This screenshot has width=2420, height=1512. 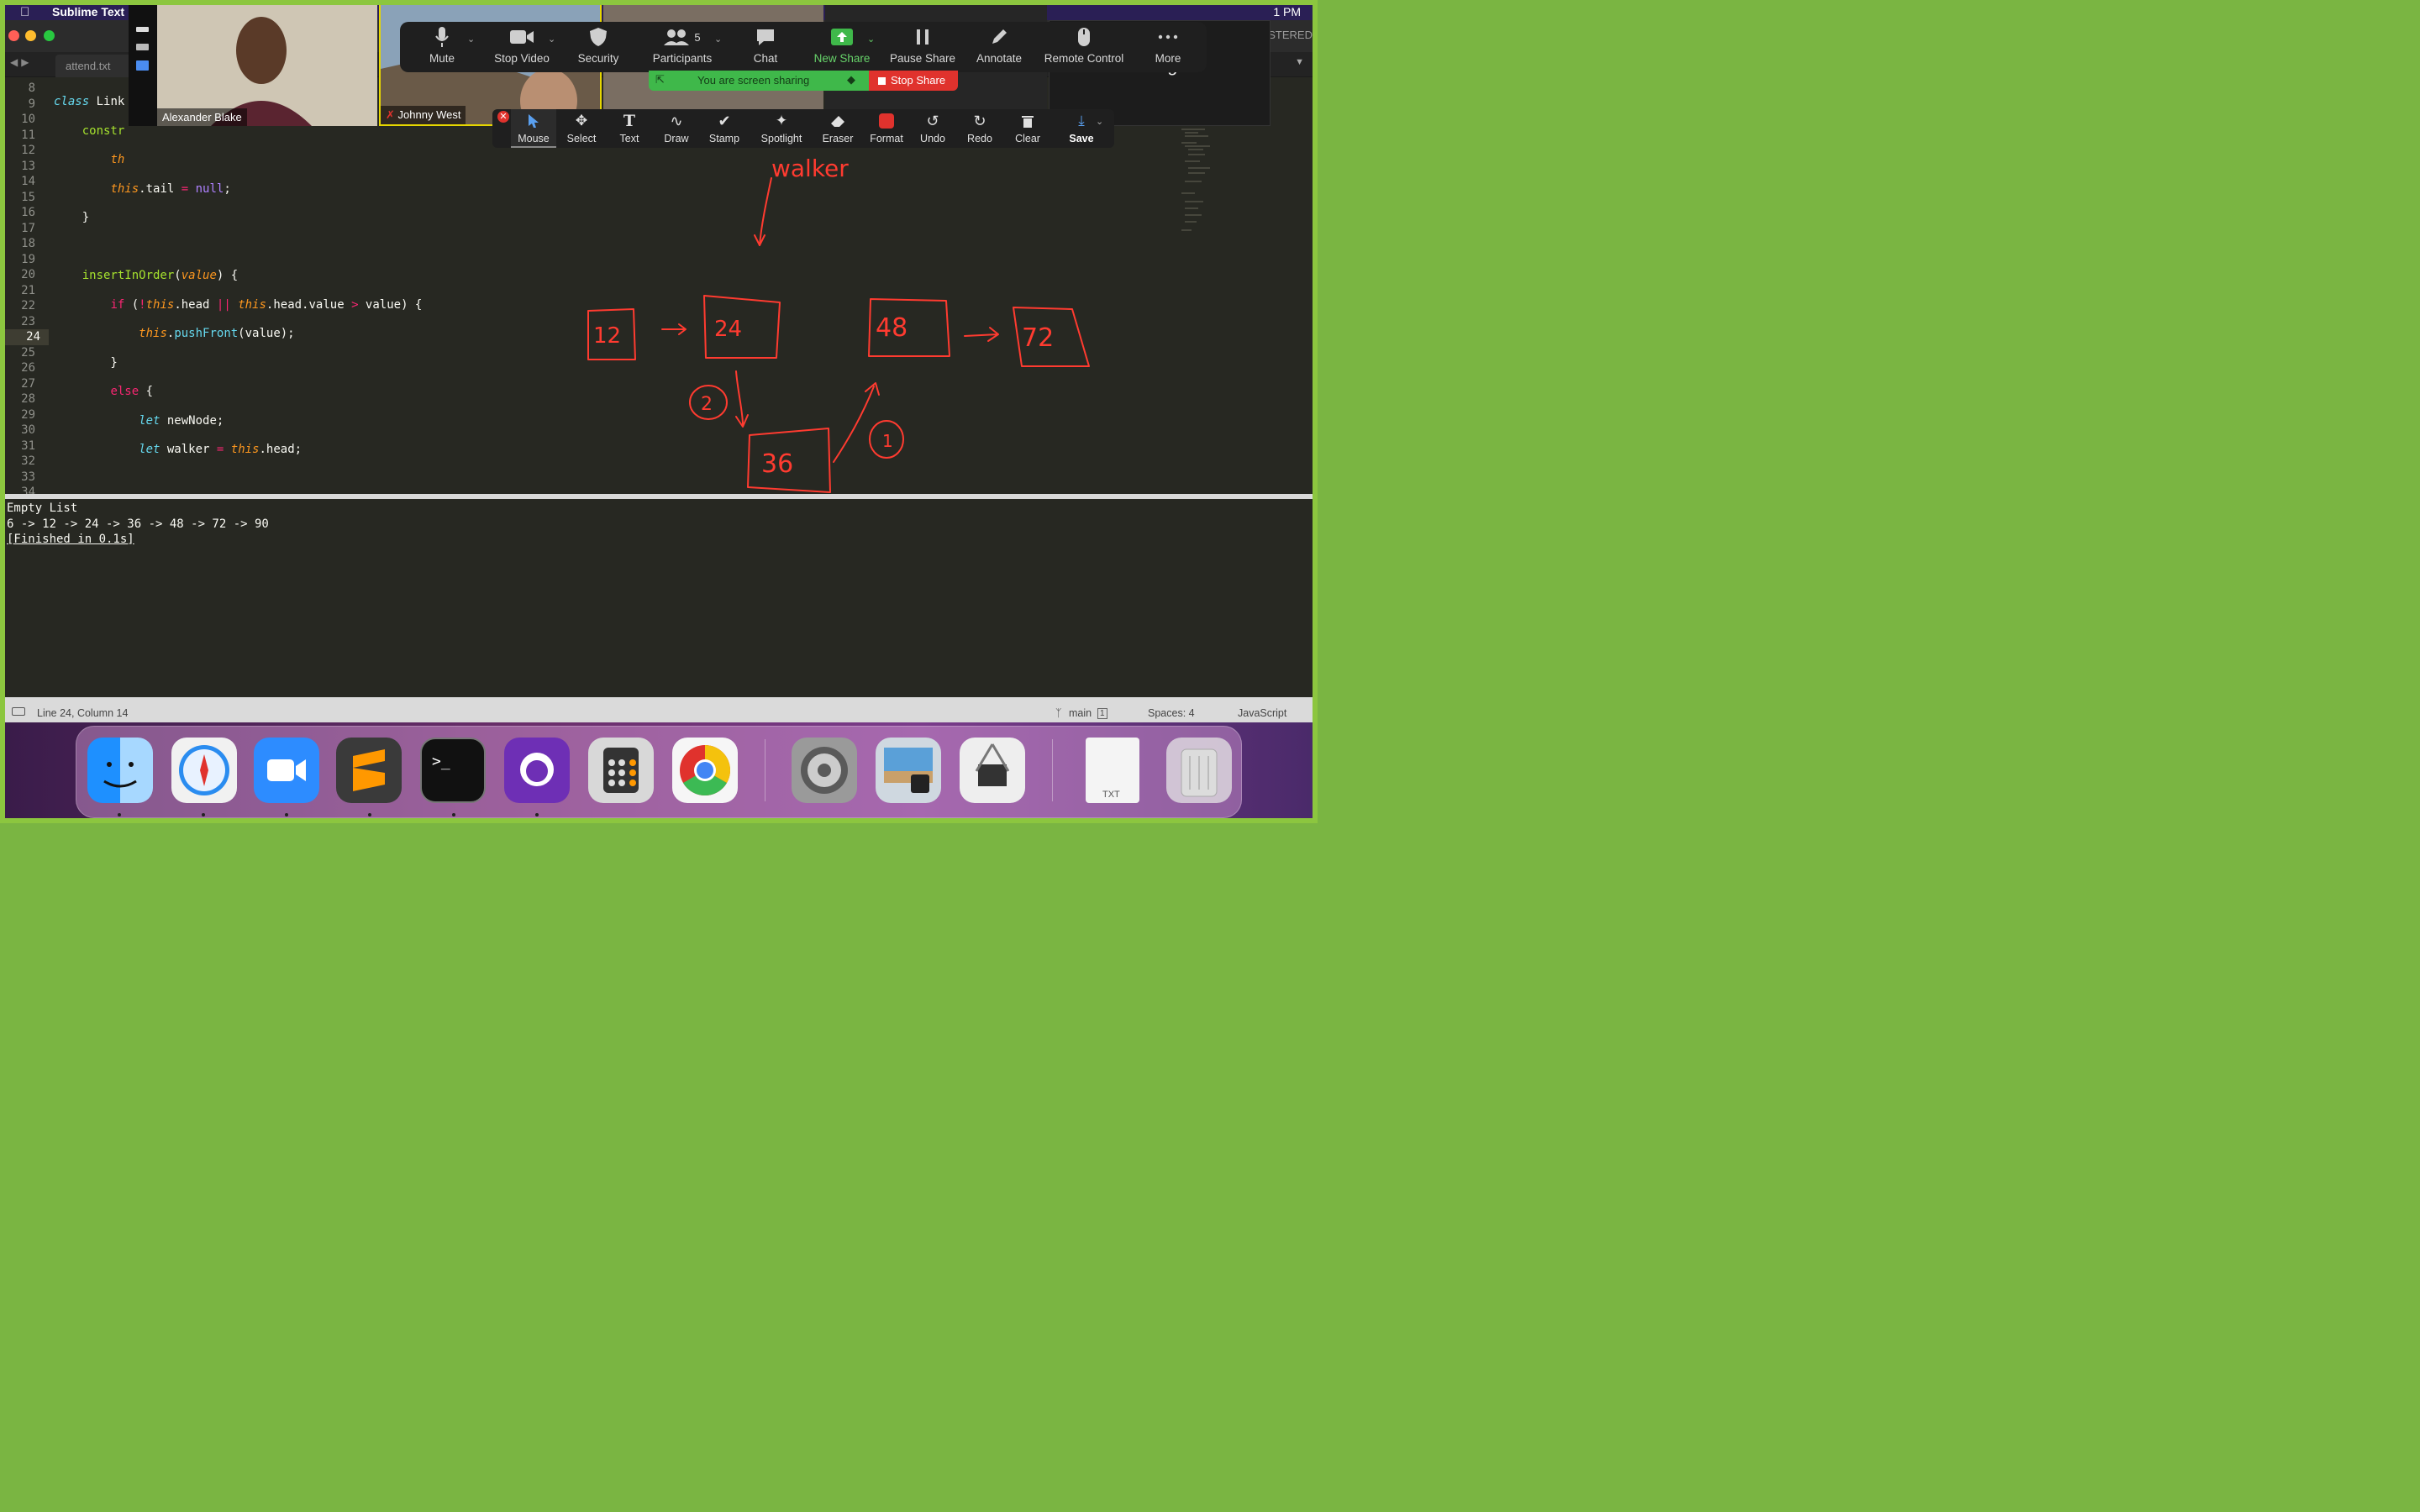 I want to click on screen-sharing-banner: ⇱ You are screen sharing ◆, so click(x=759, y=81).